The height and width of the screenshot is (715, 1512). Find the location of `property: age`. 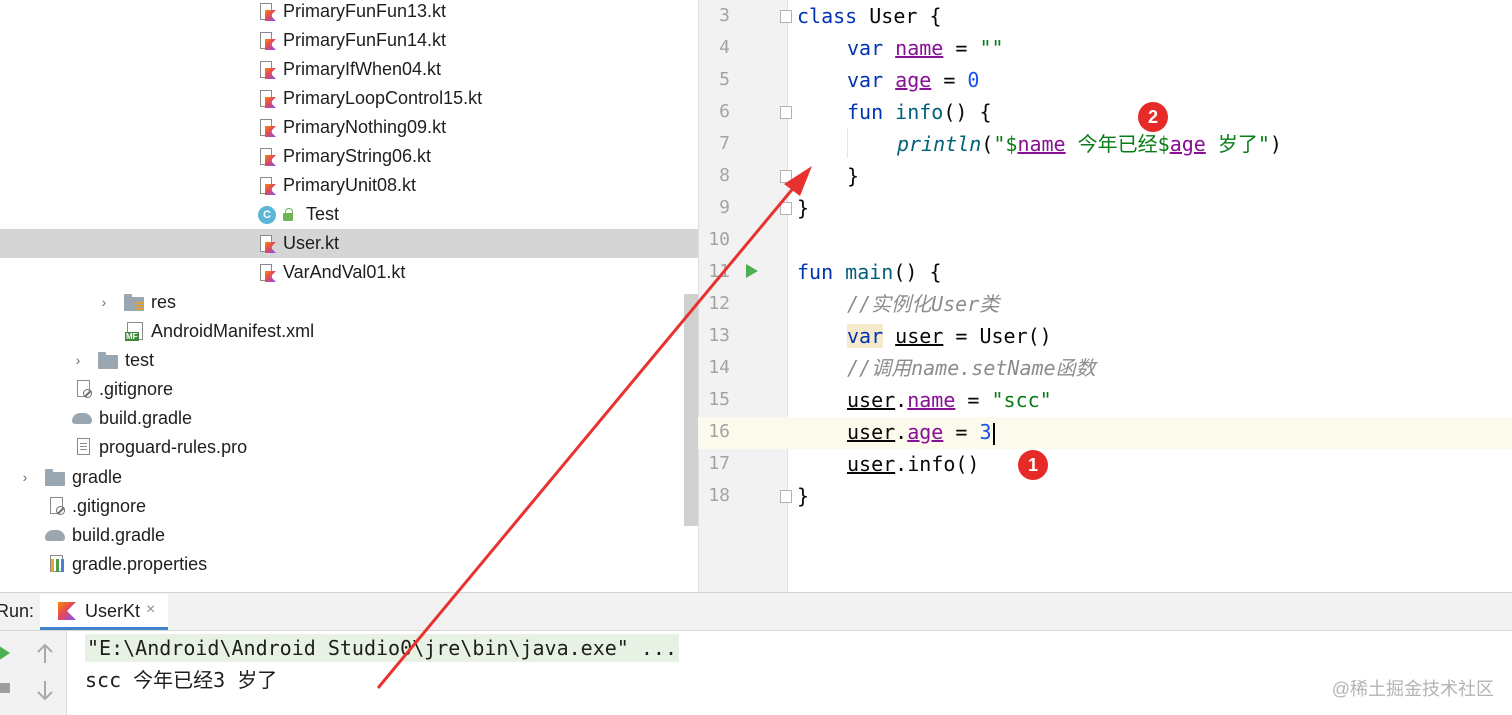

property: age is located at coordinates (1187, 144).